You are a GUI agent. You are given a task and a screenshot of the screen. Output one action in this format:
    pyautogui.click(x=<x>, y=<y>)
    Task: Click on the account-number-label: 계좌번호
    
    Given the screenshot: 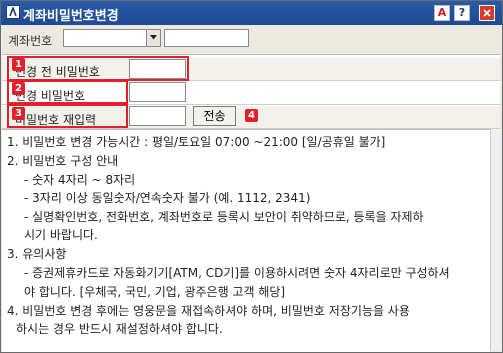 What is the action you would take?
    pyautogui.click(x=30, y=41)
    